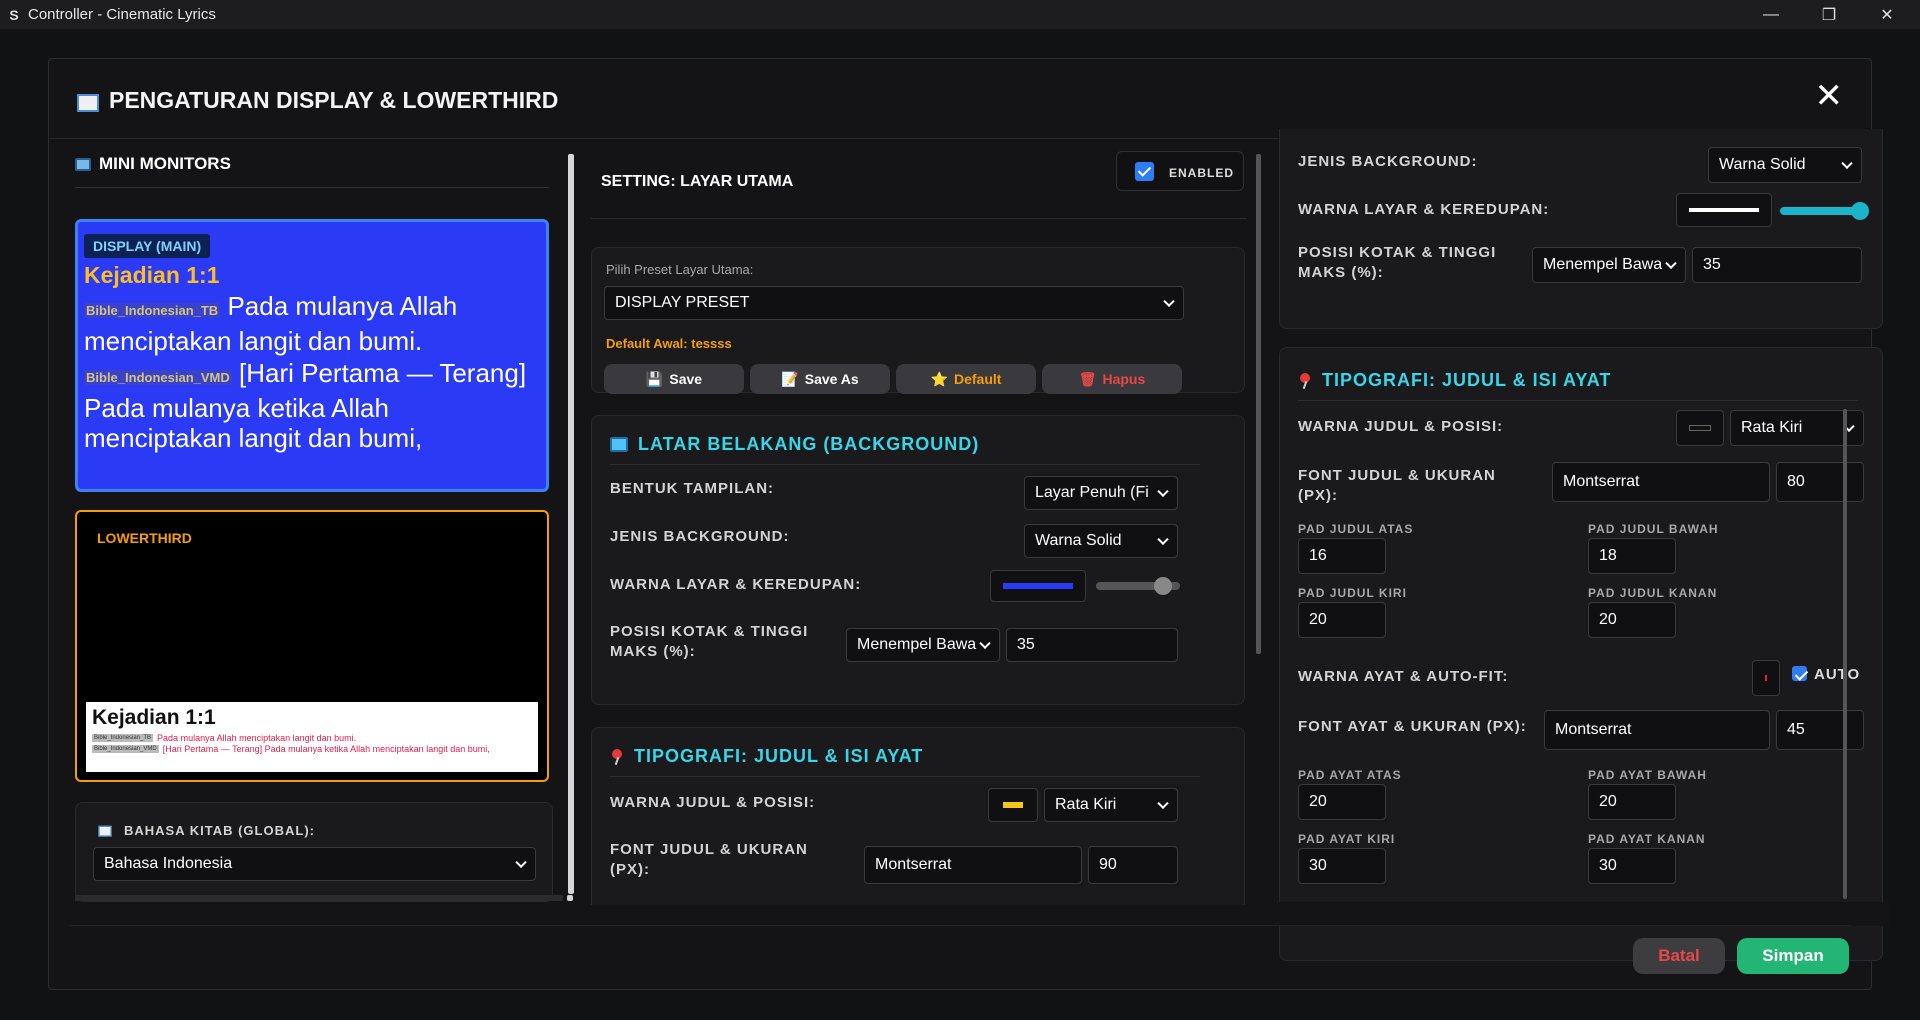  What do you see at coordinates (1401, 426) in the screenshot?
I see `right-warna-judul-label: WARNA JUDUL & POSISI:` at bounding box center [1401, 426].